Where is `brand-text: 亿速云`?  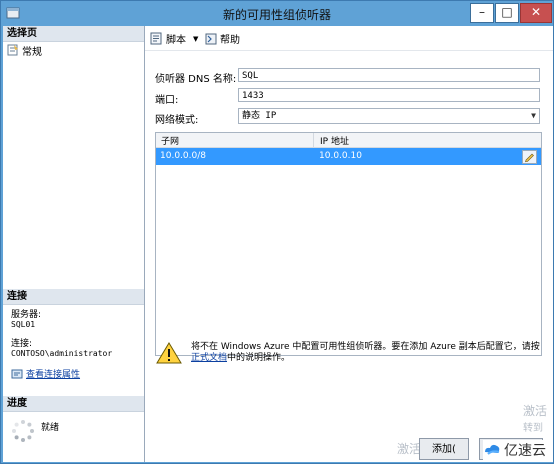
brand-text: 亿速云 is located at coordinates (525, 451).